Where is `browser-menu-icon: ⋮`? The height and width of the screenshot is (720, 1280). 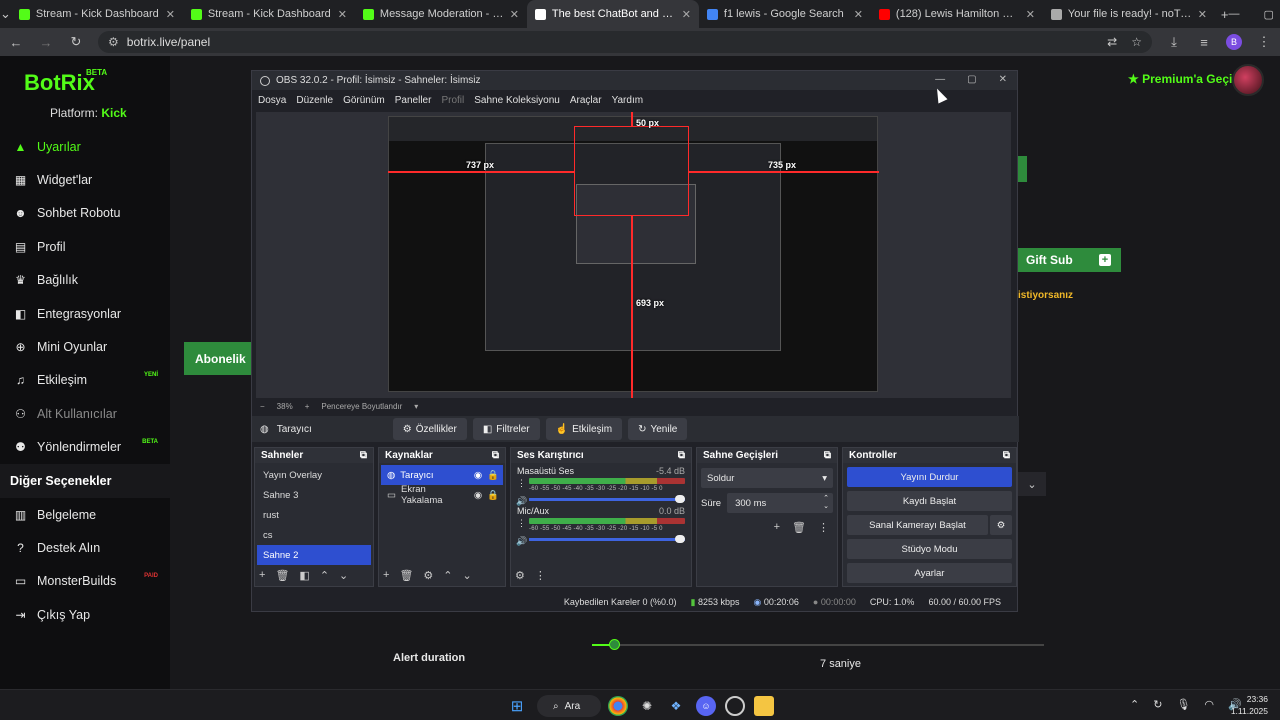 browser-menu-icon: ⋮ is located at coordinates (1264, 42).